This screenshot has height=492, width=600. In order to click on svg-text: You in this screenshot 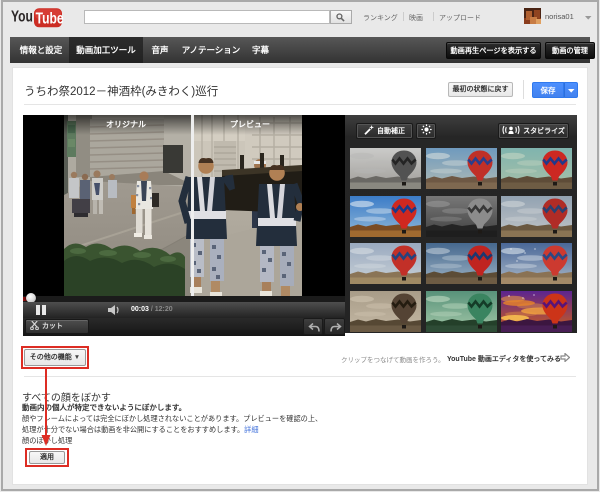, I will do `click(22, 16)`.